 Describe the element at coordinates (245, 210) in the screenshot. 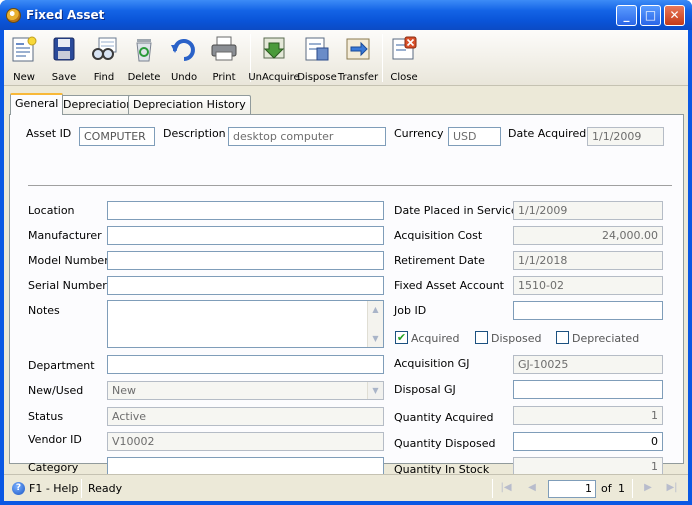

I see `location-input` at that location.